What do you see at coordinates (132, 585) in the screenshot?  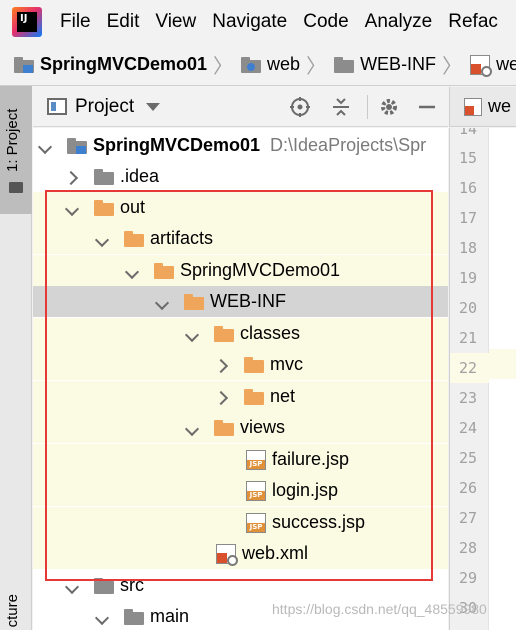 I see `tree-item-label: src` at bounding box center [132, 585].